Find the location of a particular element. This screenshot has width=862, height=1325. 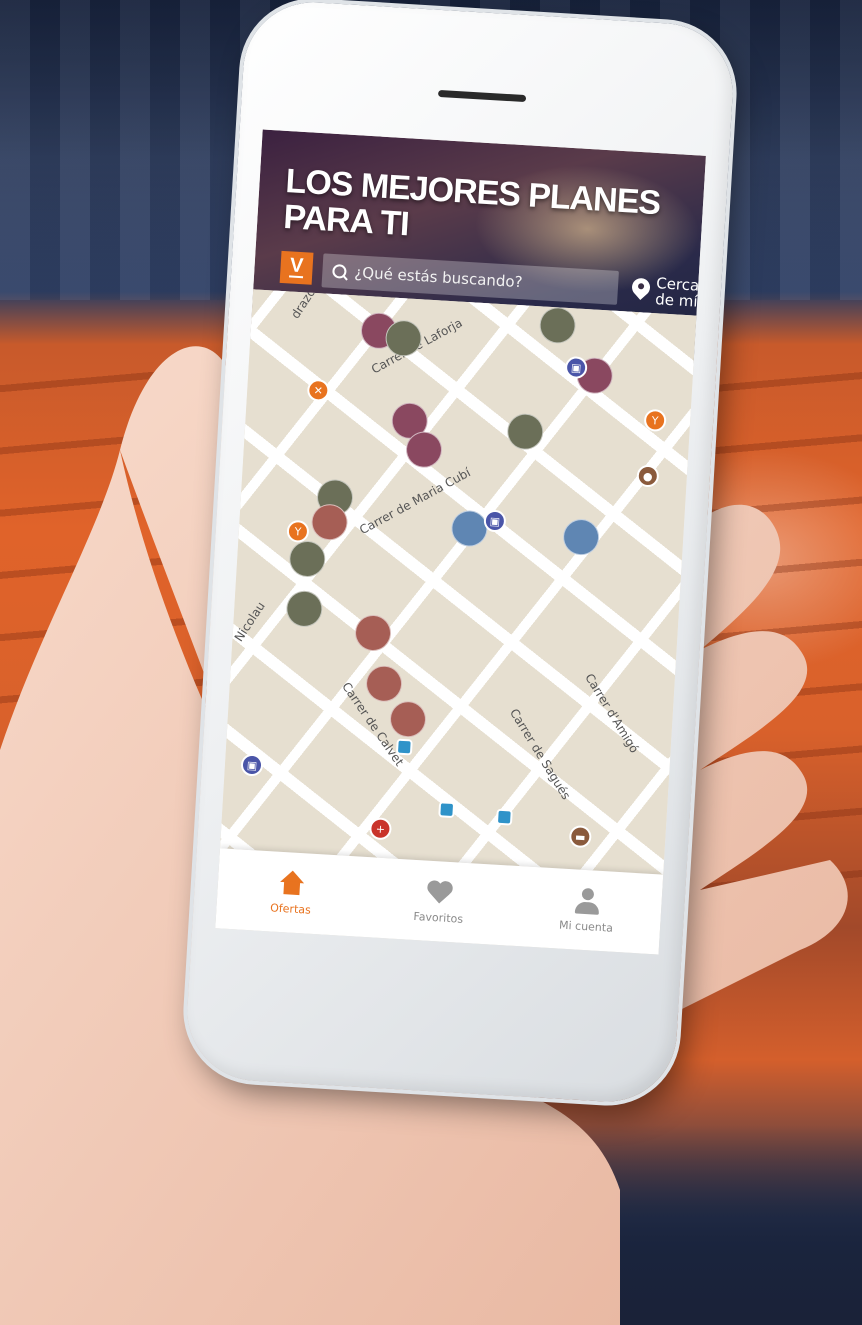

search-icon is located at coordinates (339, 271).